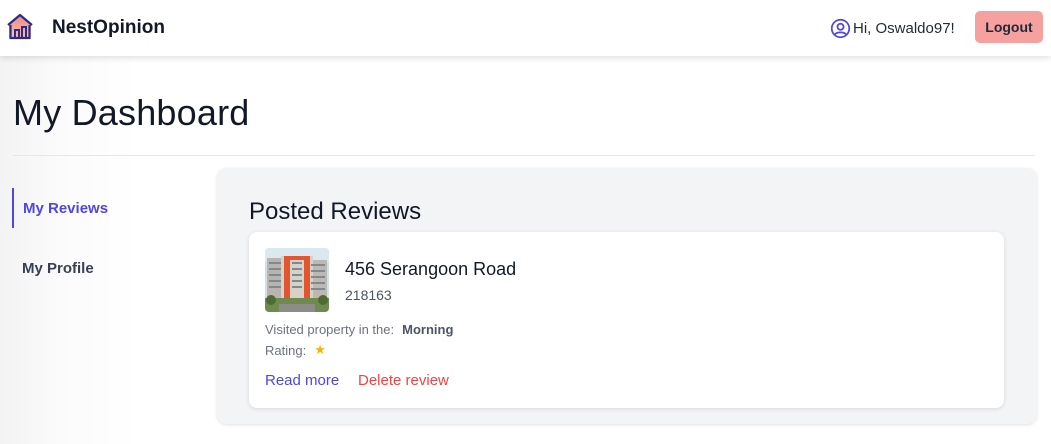  I want to click on property-thumbnail, so click(297, 280).